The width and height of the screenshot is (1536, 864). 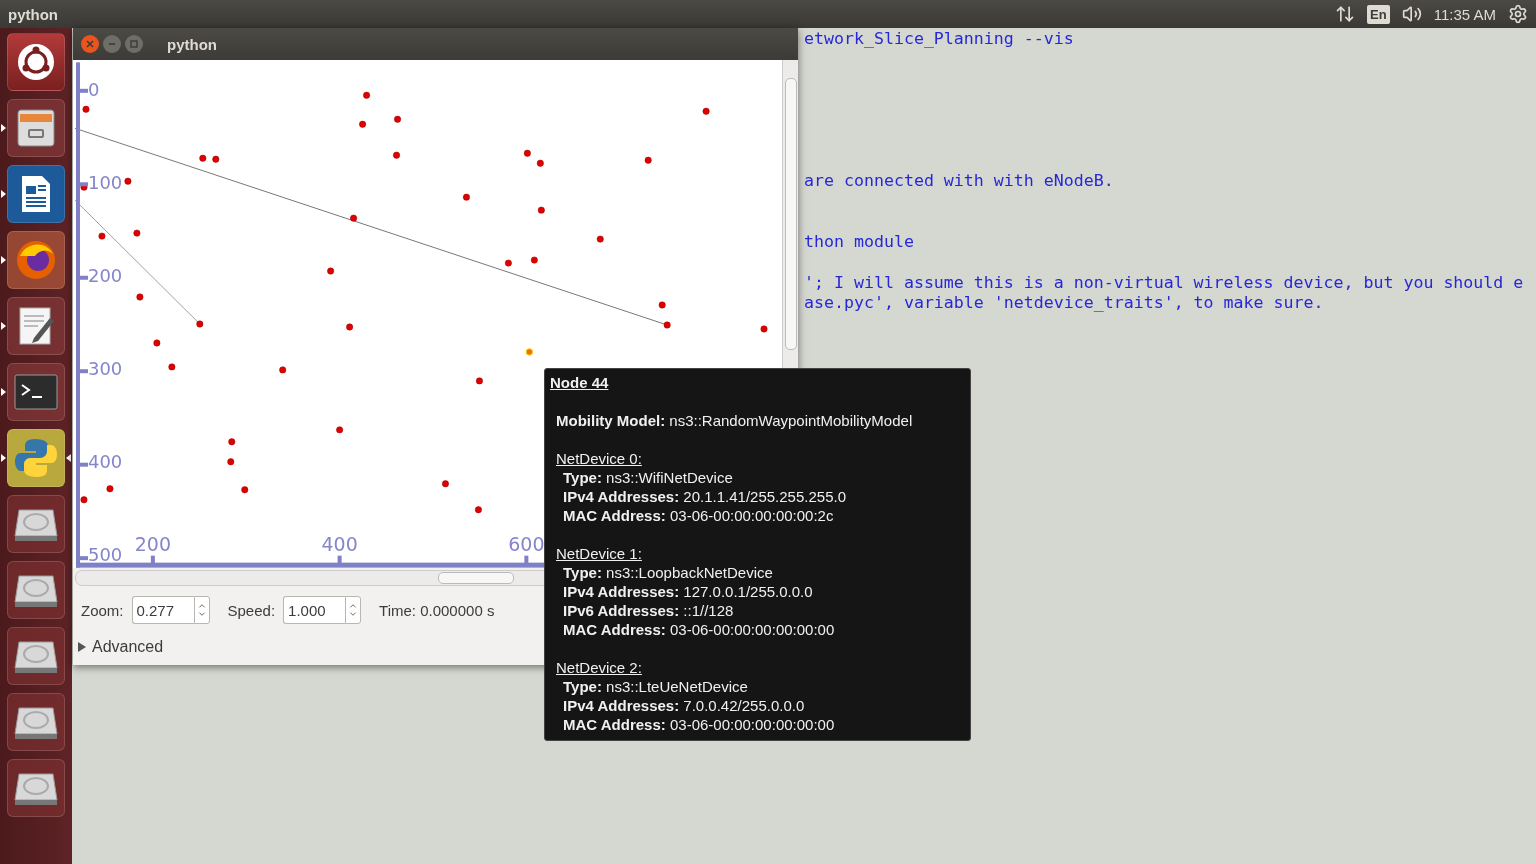 I want to click on minimize-icon, so click(x=112, y=44).